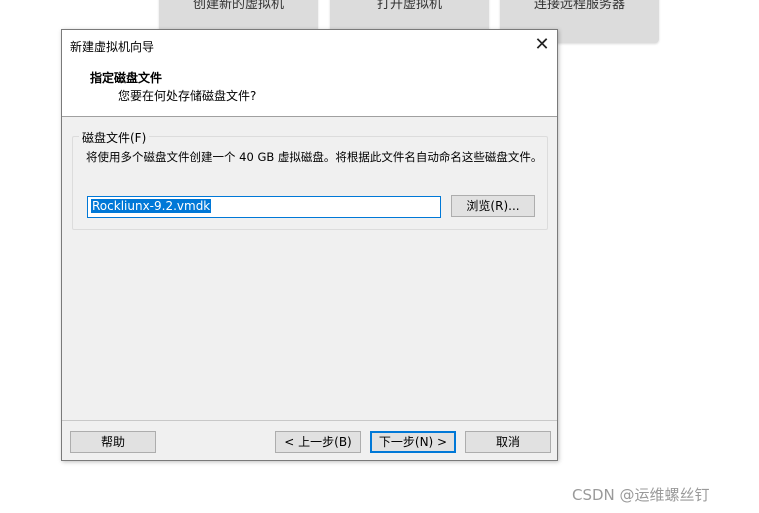  Describe the element at coordinates (318, 442) in the screenshot. I see `back-button: < 上一步(B)` at that location.